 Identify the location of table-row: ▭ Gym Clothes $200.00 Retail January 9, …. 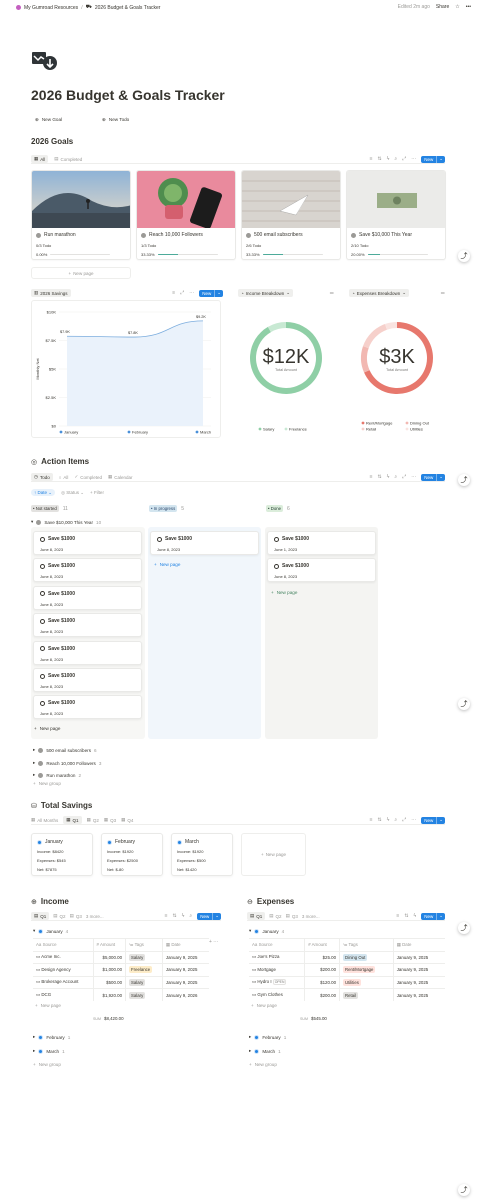
(347, 994).